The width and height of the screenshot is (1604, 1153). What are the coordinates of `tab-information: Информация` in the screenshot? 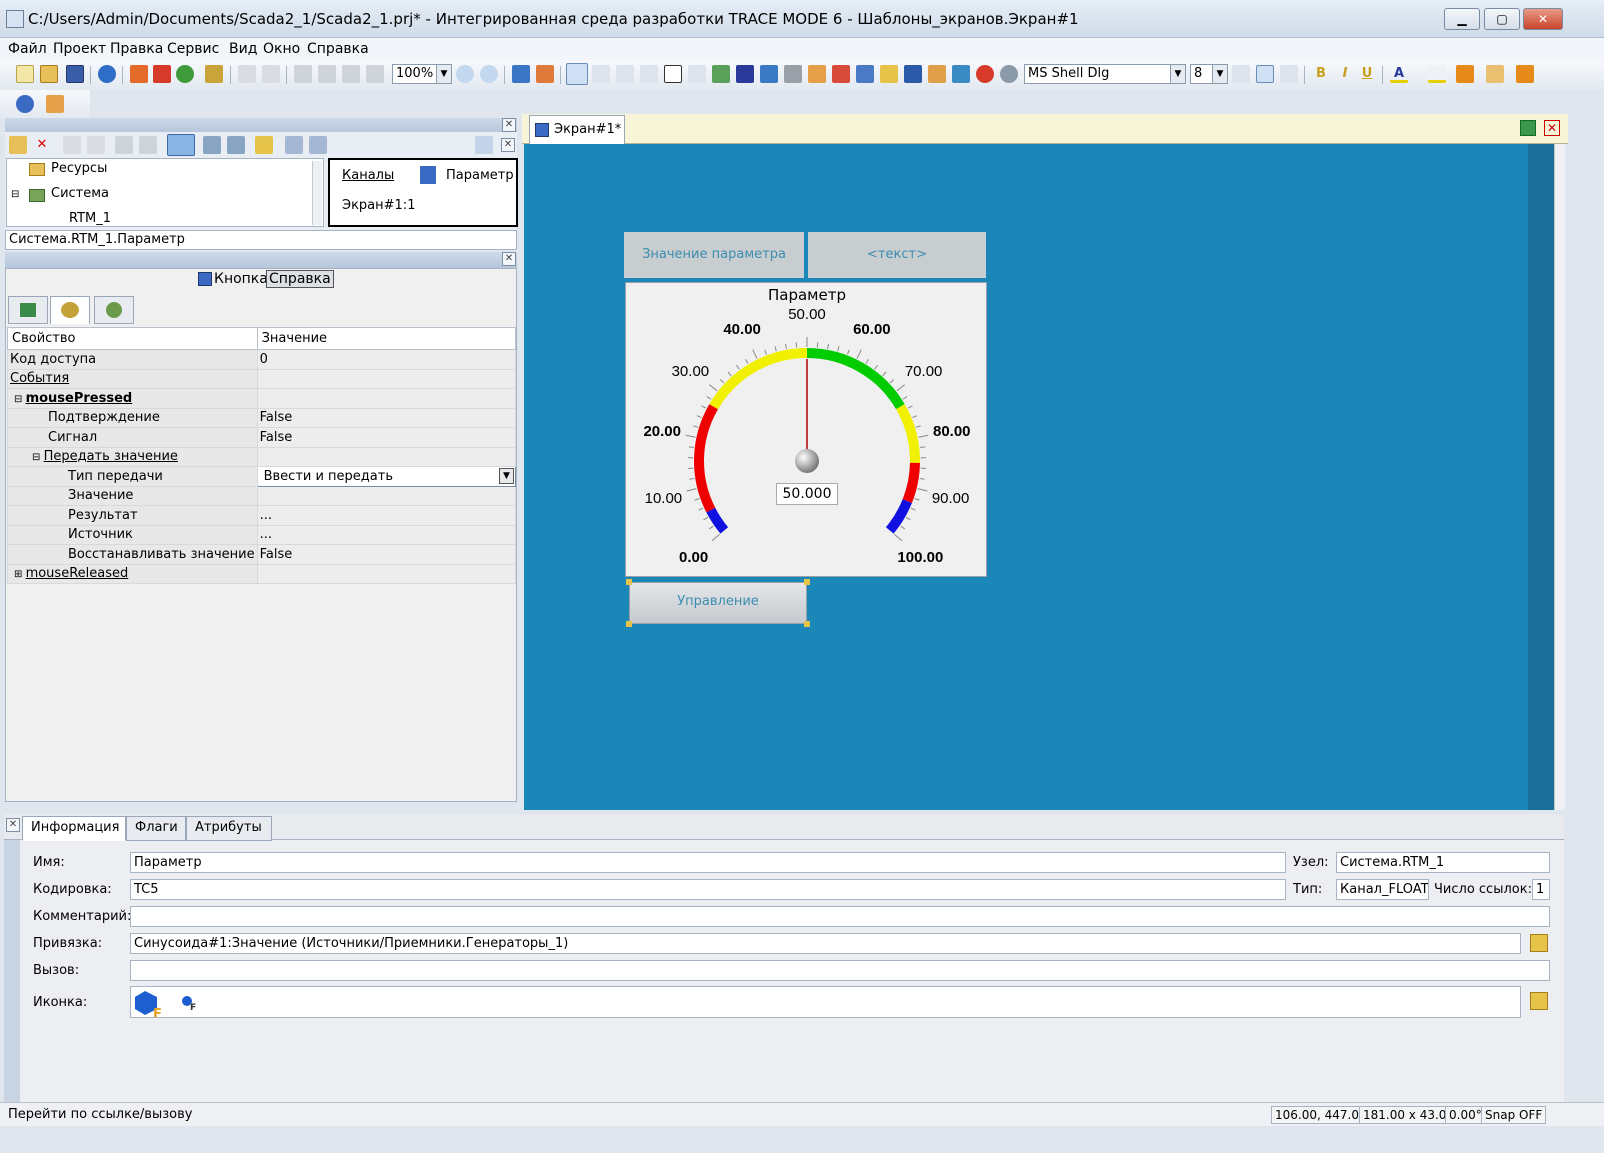 It's located at (74, 828).